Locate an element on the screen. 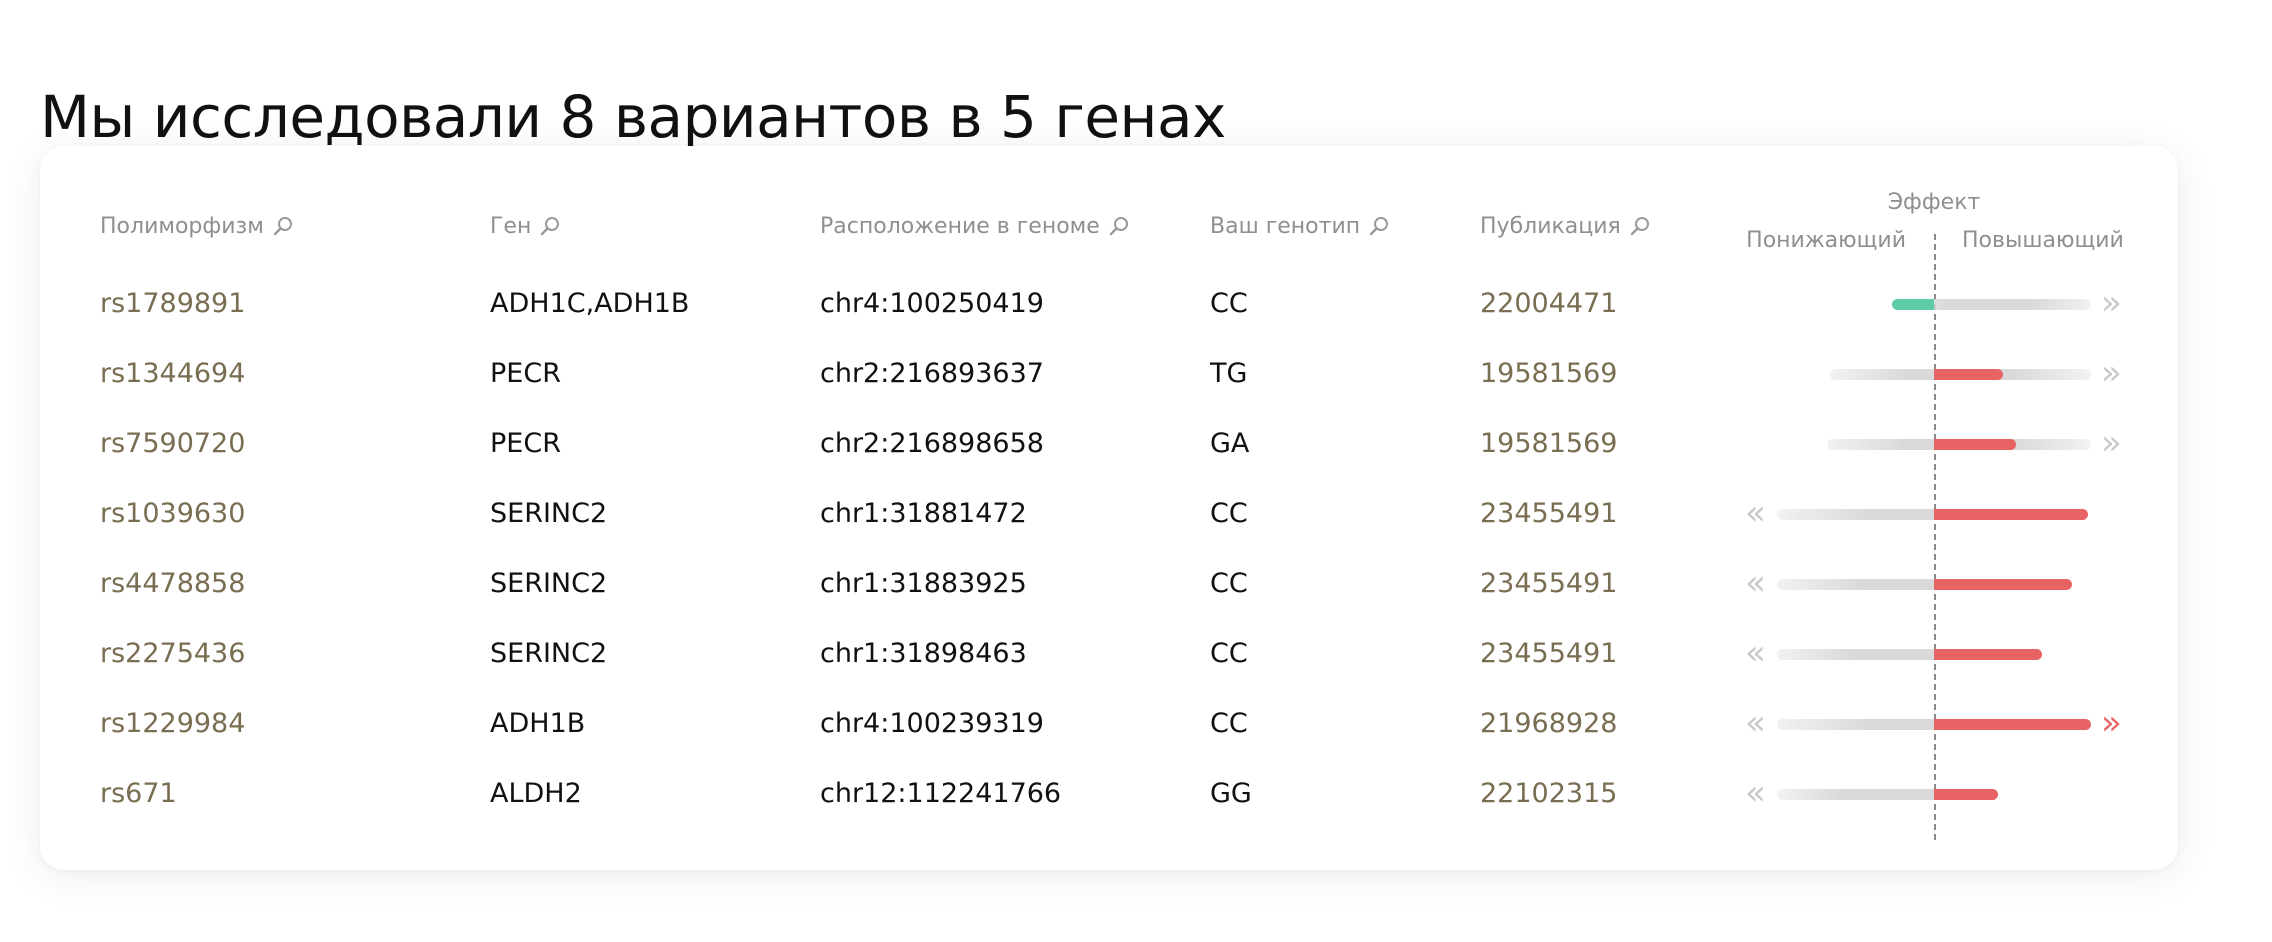 Image resolution: width=2272 pixels, height=942 pixels. table-row: rs1039630 SERINC2 chr1:31881472 CC 23455491 « is located at coordinates (1109, 513).